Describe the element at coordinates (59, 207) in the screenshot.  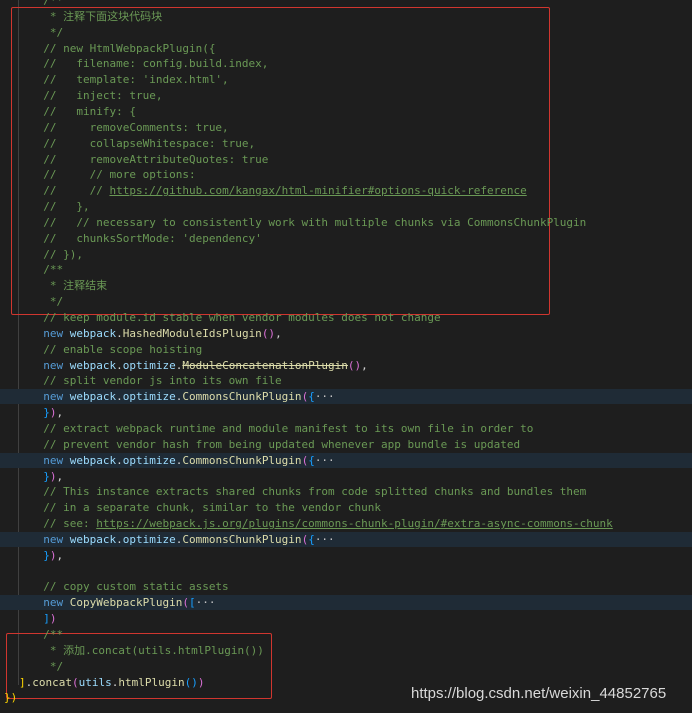
I see `code-line: // },` at that location.